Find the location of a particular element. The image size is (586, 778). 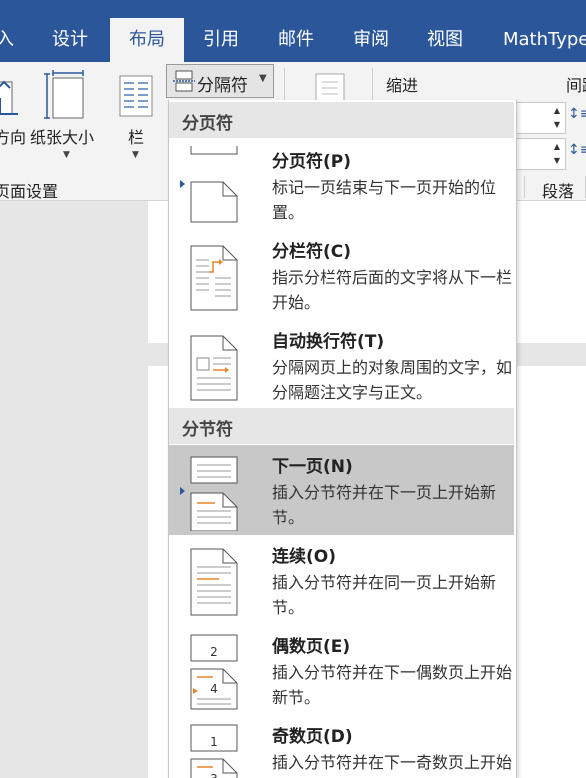

indent-right-spinner: ▲ ▼ is located at coordinates (541, 154).